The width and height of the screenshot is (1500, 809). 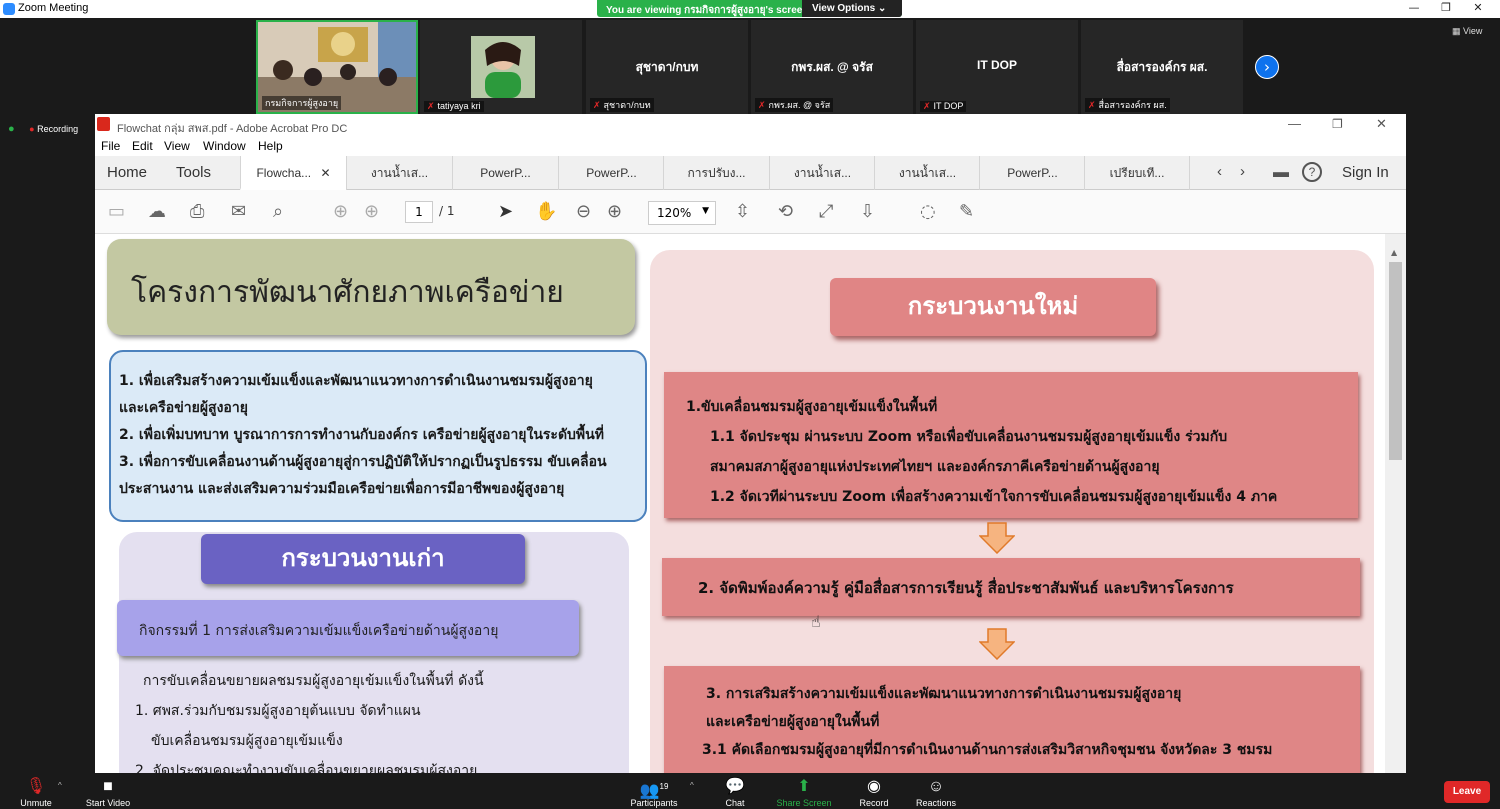 What do you see at coordinates (197, 211) in the screenshot?
I see `print-icon: ⎙` at bounding box center [197, 211].